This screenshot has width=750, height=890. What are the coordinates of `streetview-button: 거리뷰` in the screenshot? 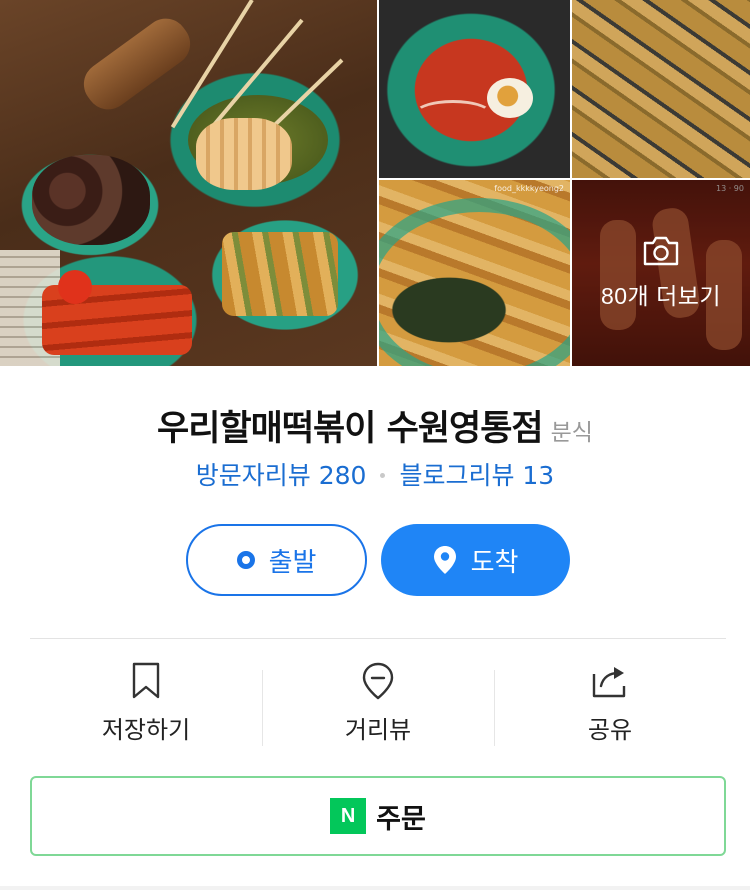 It's located at (378, 706).